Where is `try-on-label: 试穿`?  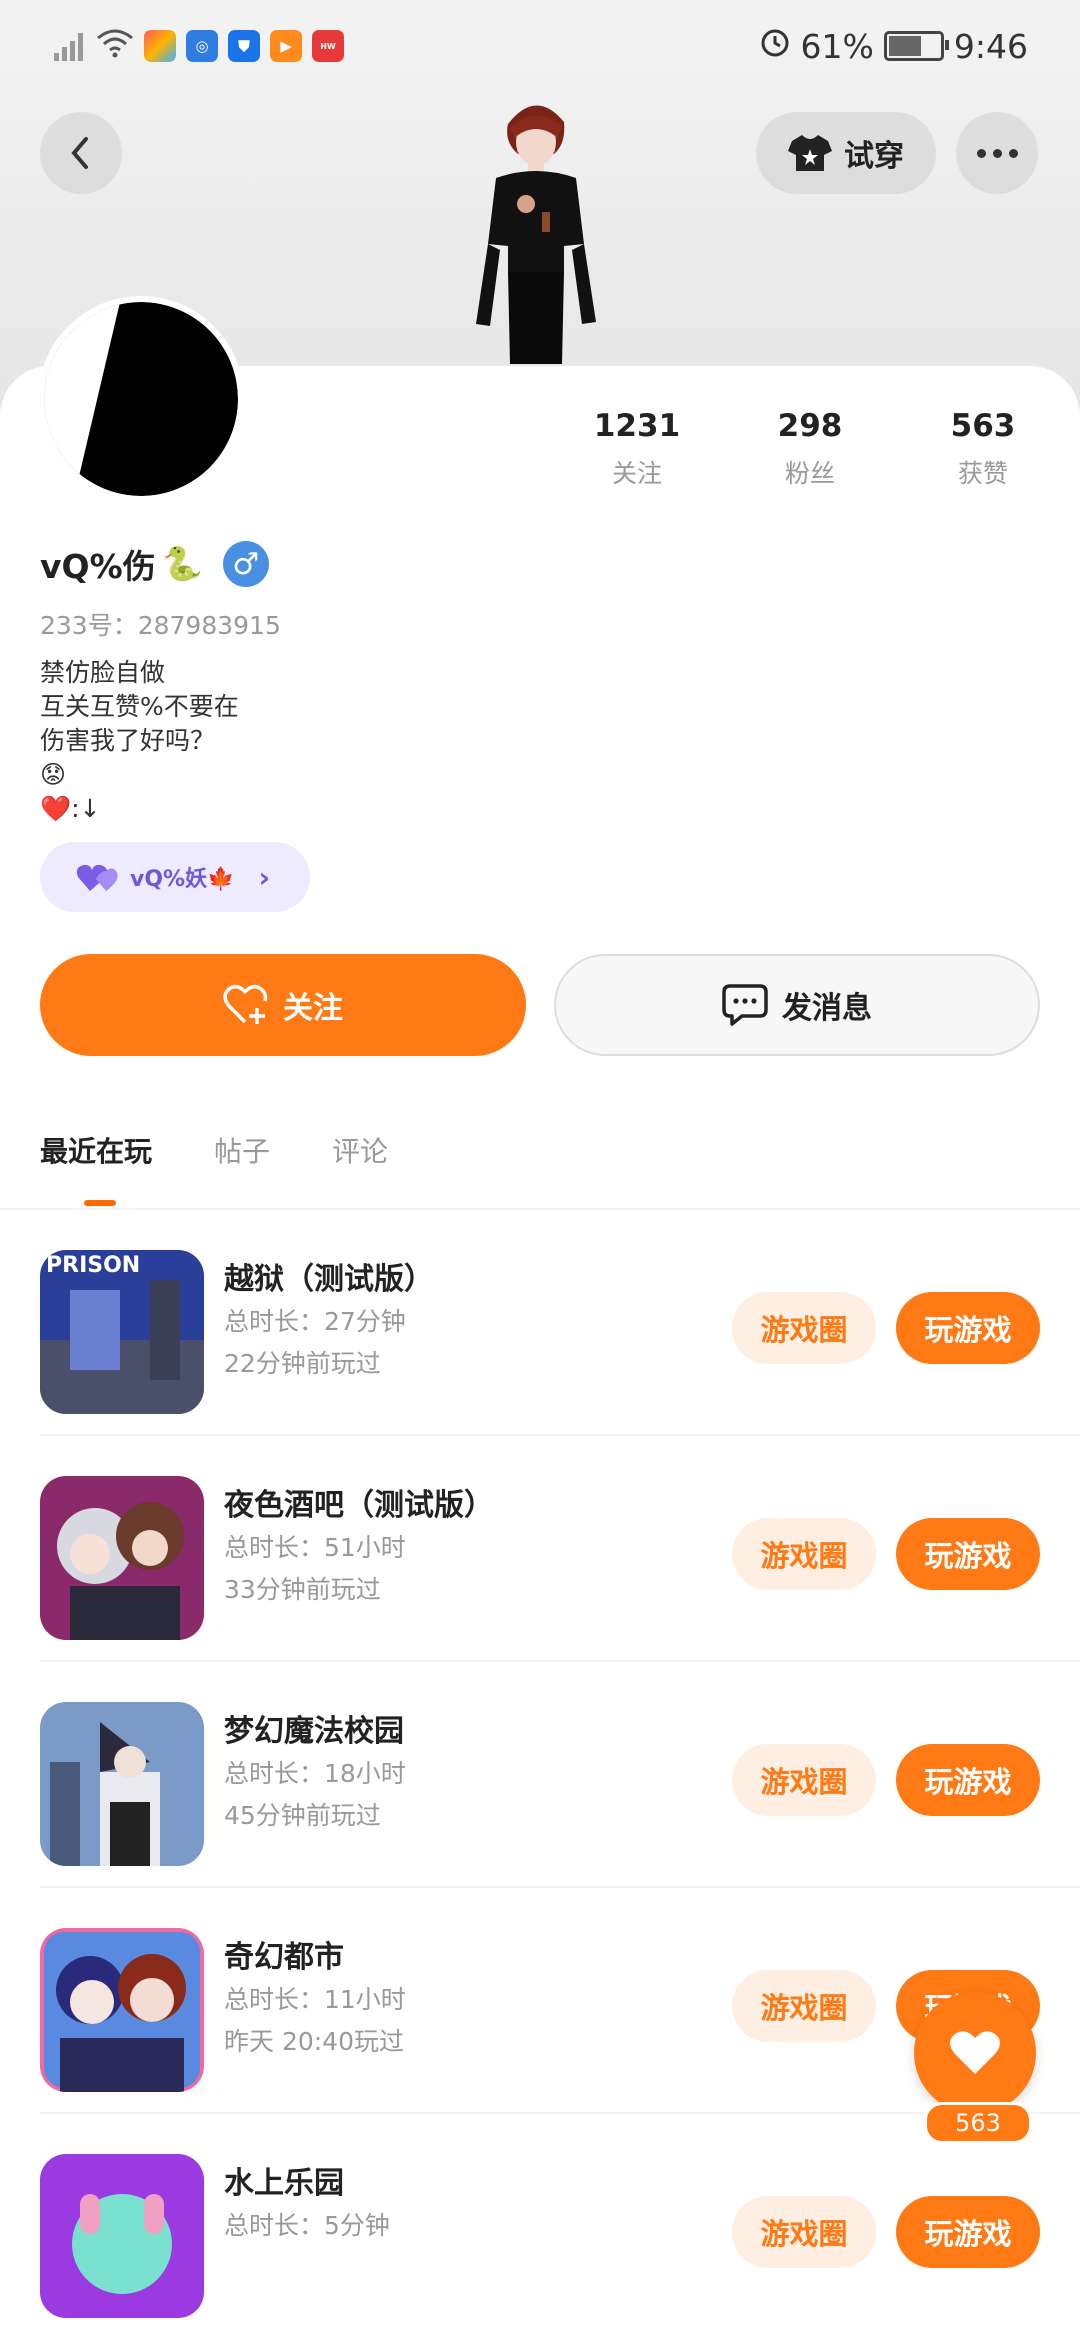 try-on-label: 试穿 is located at coordinates (874, 156).